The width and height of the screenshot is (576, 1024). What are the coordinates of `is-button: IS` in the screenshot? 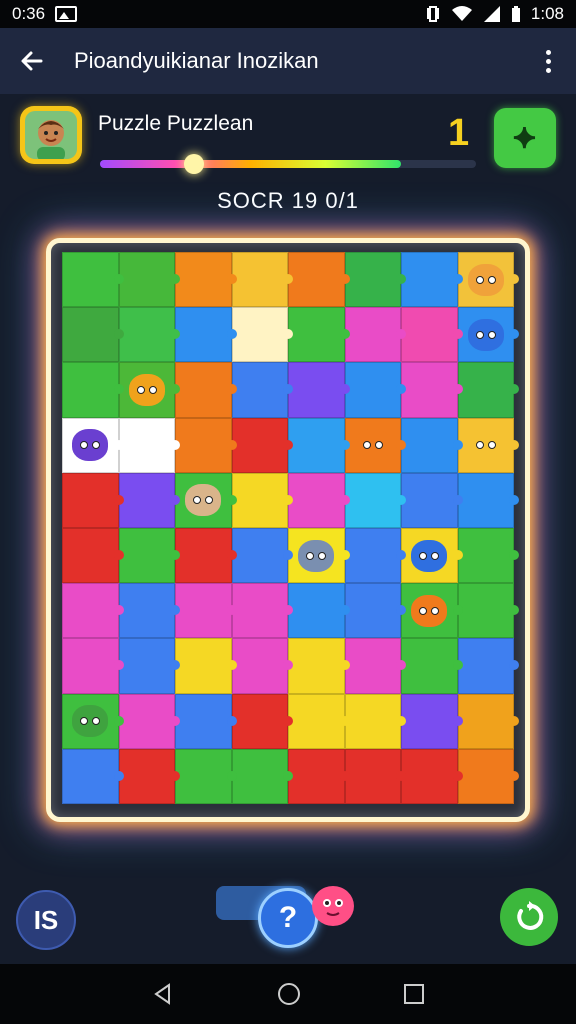 It's located at (46, 920).